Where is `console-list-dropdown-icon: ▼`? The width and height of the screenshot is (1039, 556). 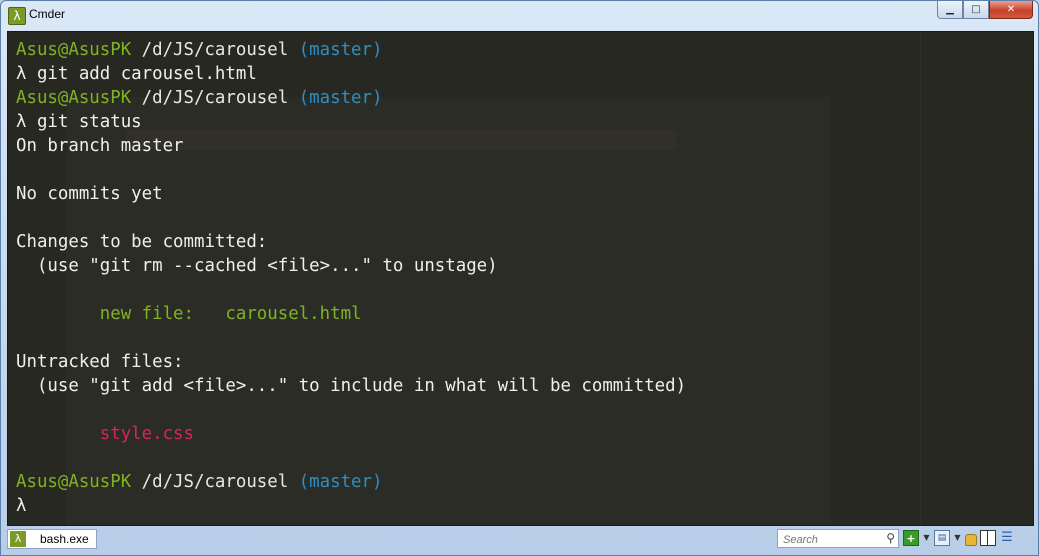
console-list-dropdown-icon: ▼ is located at coordinates (957, 538).